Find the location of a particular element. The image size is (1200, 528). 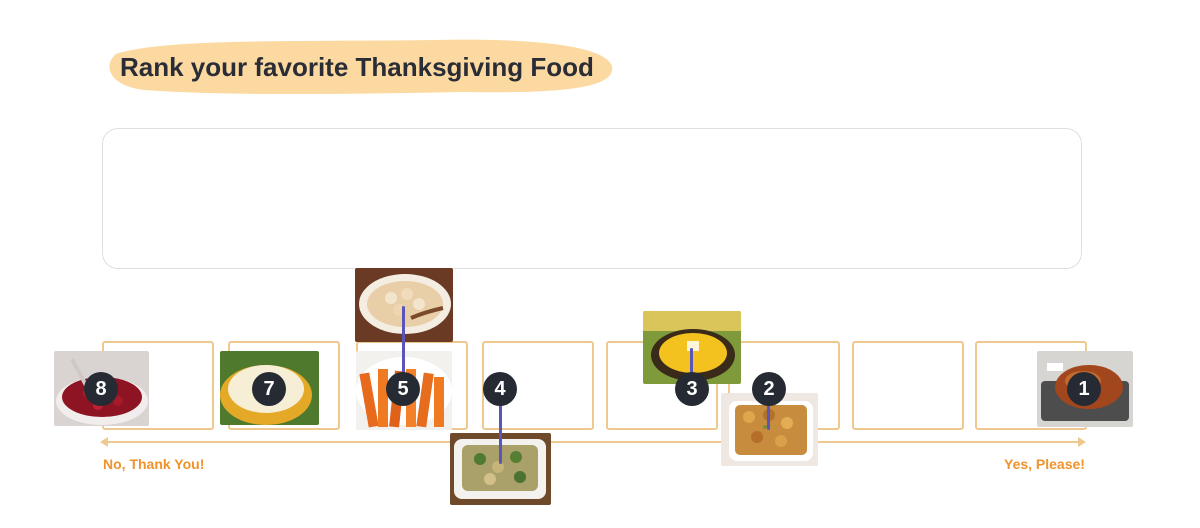

scale-label-right: Yes, Please! is located at coordinates (1044, 464).